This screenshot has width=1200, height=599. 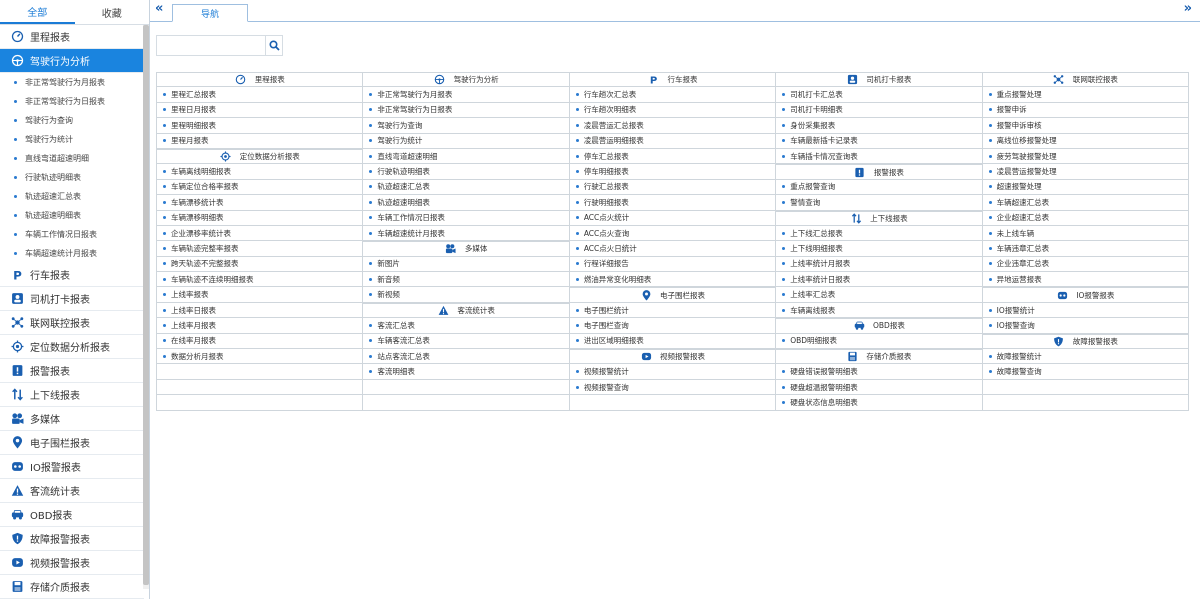 I want to click on sidebar-group: 联网联控报表, so click(x=72, y=323).